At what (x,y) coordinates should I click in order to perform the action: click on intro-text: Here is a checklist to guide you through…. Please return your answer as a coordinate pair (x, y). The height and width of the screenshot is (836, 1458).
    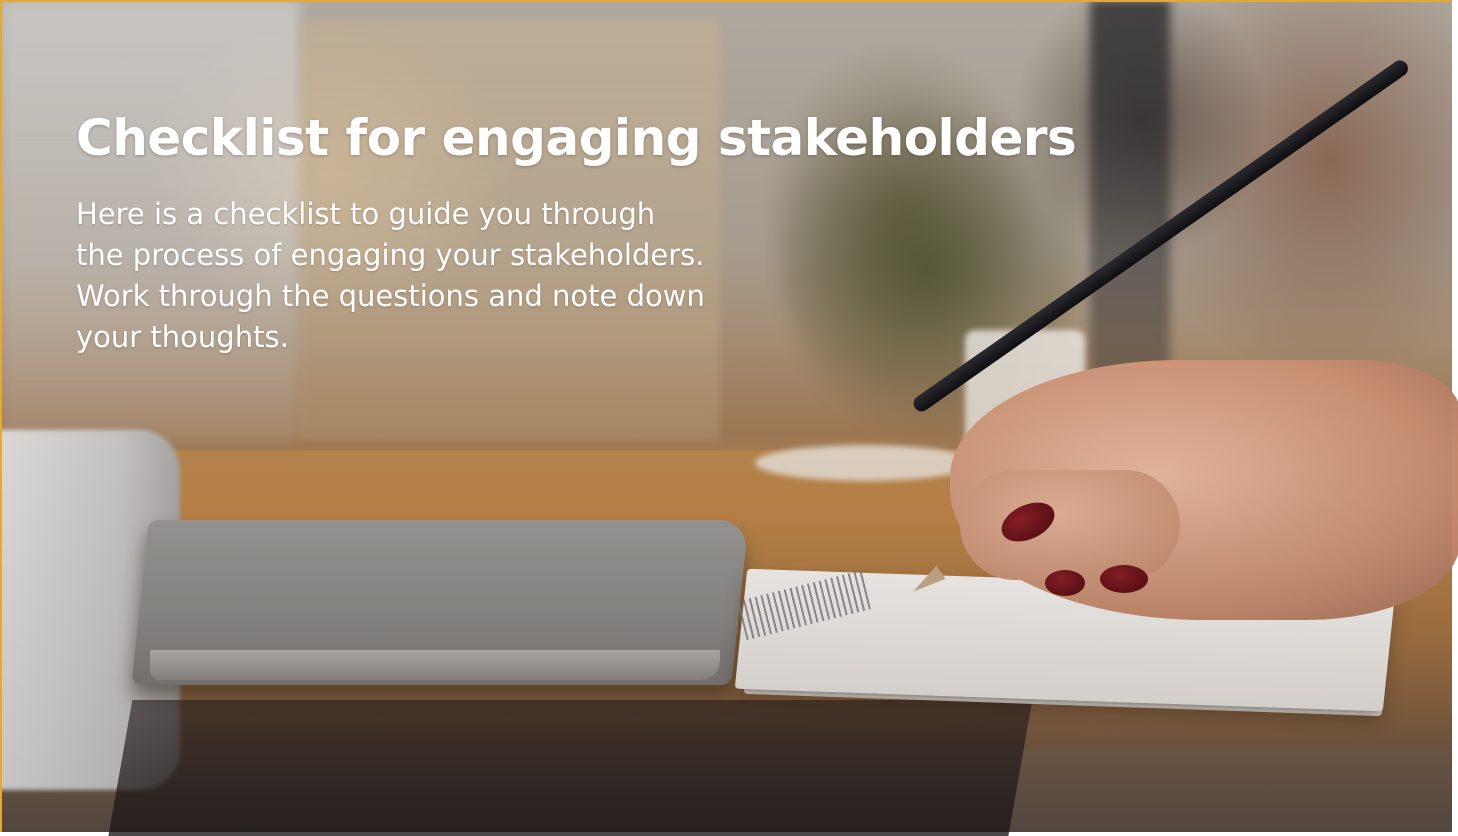
    Looking at the image, I should click on (436, 276).